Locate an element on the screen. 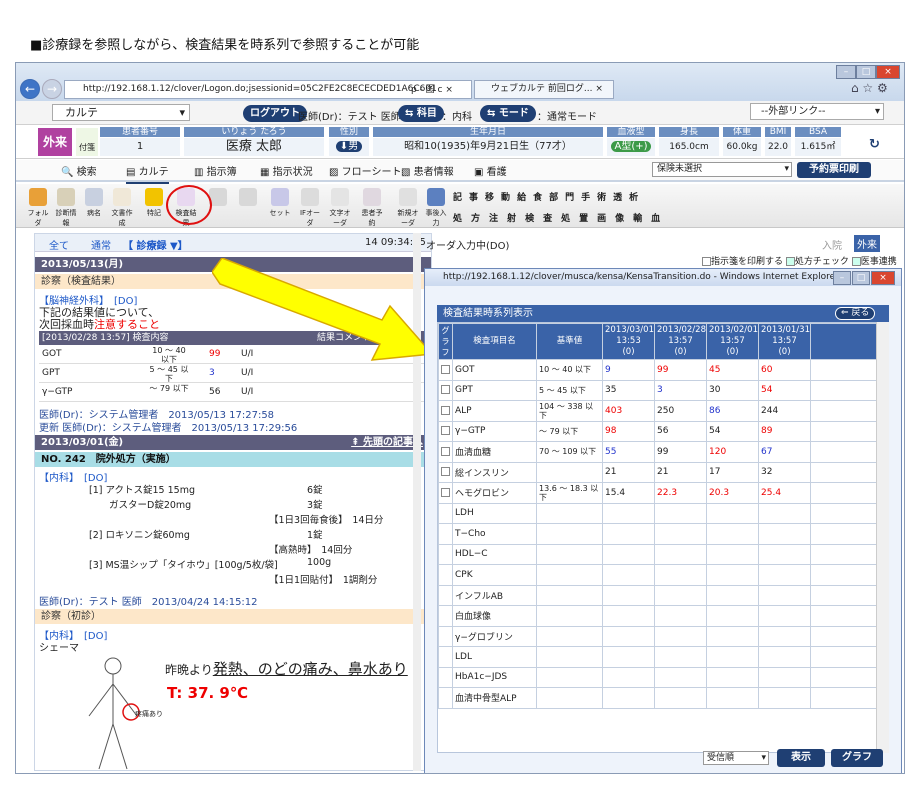 Image resolution: width=920 pixels, height=799 pixels. maximize-icon: □ is located at coordinates (866, 72).